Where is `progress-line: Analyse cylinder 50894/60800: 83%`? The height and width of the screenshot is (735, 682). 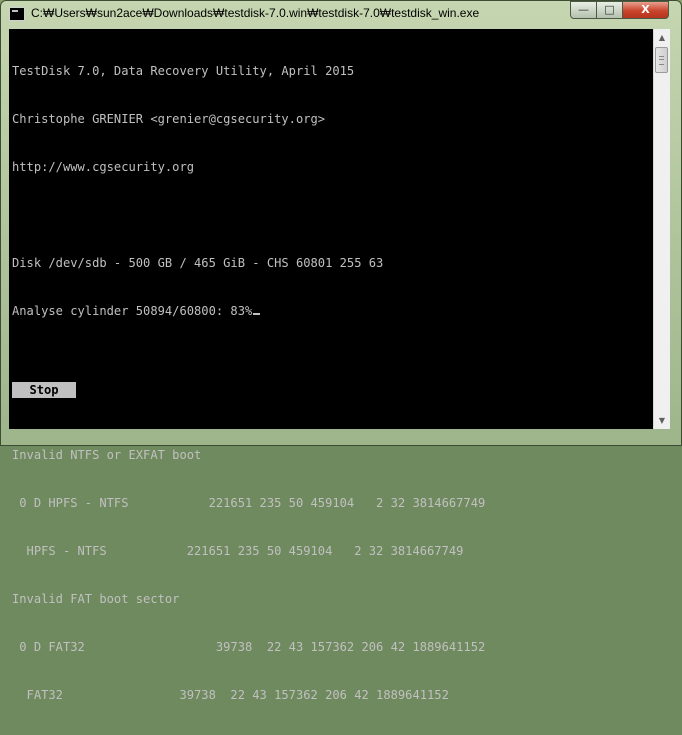
progress-line: Analyse cylinder 50894/60800: 83% is located at coordinates (248, 311).